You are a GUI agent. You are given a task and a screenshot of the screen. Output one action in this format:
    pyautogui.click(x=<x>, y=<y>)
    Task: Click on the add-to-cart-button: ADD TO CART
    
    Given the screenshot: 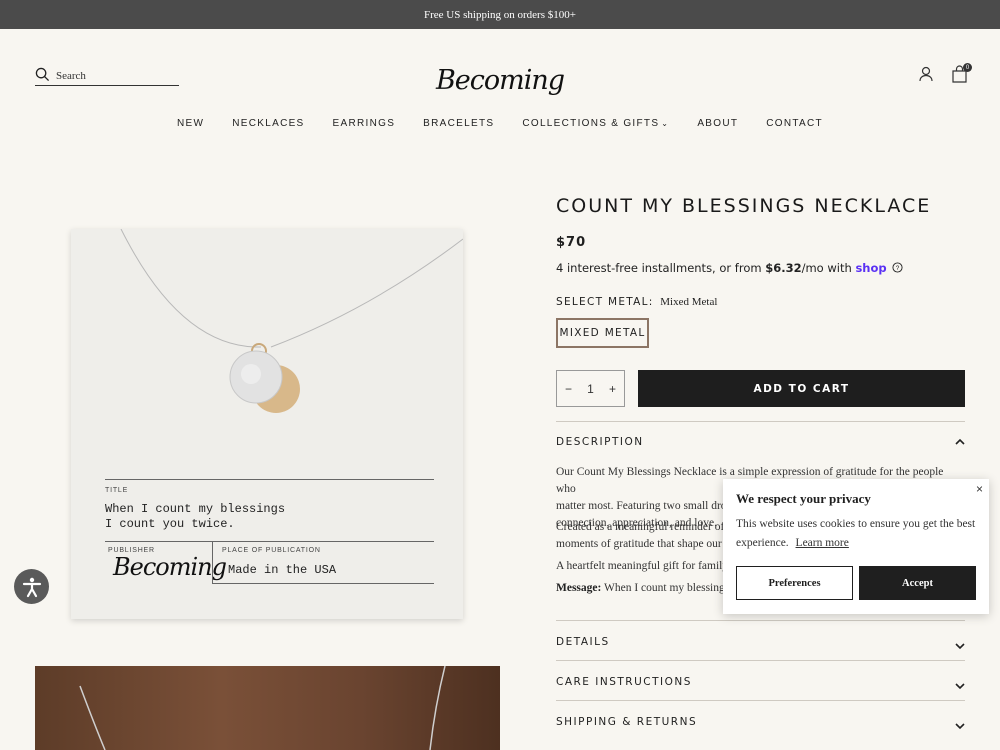 What is the action you would take?
    pyautogui.click(x=801, y=388)
    